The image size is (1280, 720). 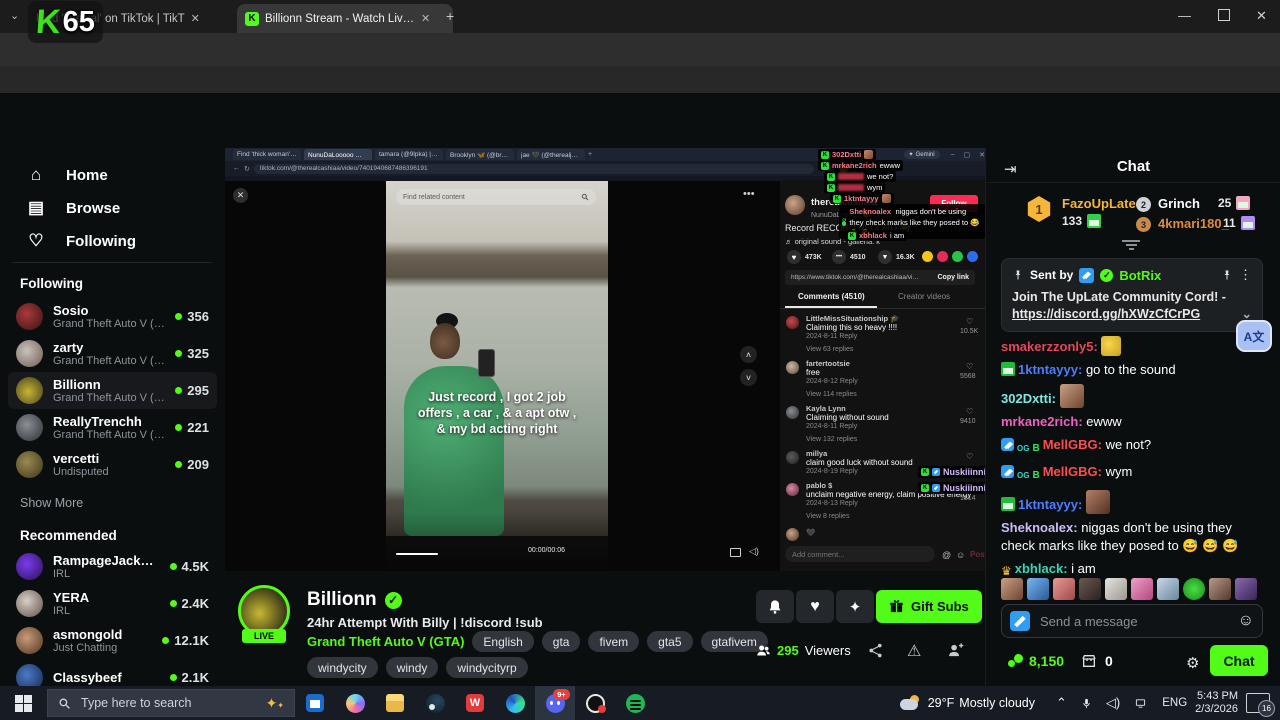 I want to click on chat-input: ☺, so click(x=1132, y=621).